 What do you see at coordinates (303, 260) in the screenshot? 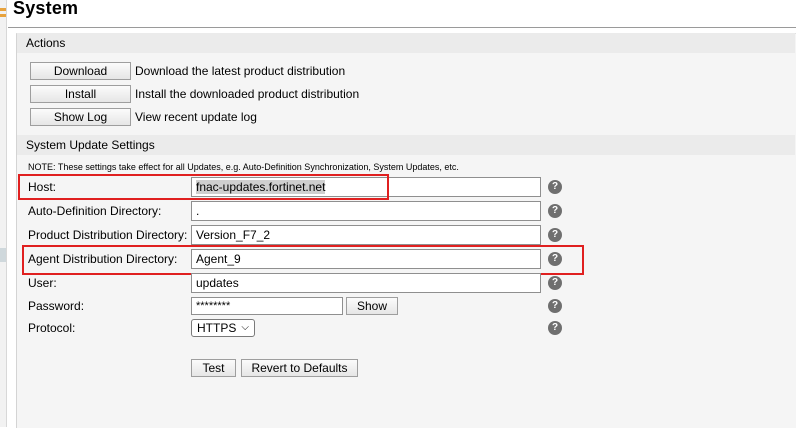
I see `highlight-box-agent-distribution` at bounding box center [303, 260].